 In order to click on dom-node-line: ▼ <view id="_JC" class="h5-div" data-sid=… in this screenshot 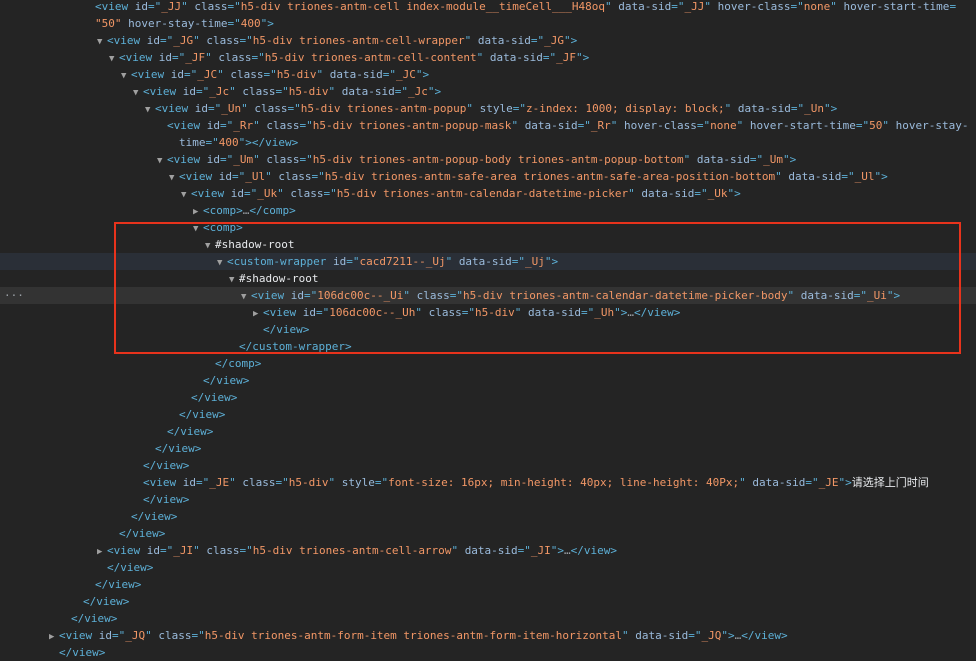, I will do `click(488, 74)`.